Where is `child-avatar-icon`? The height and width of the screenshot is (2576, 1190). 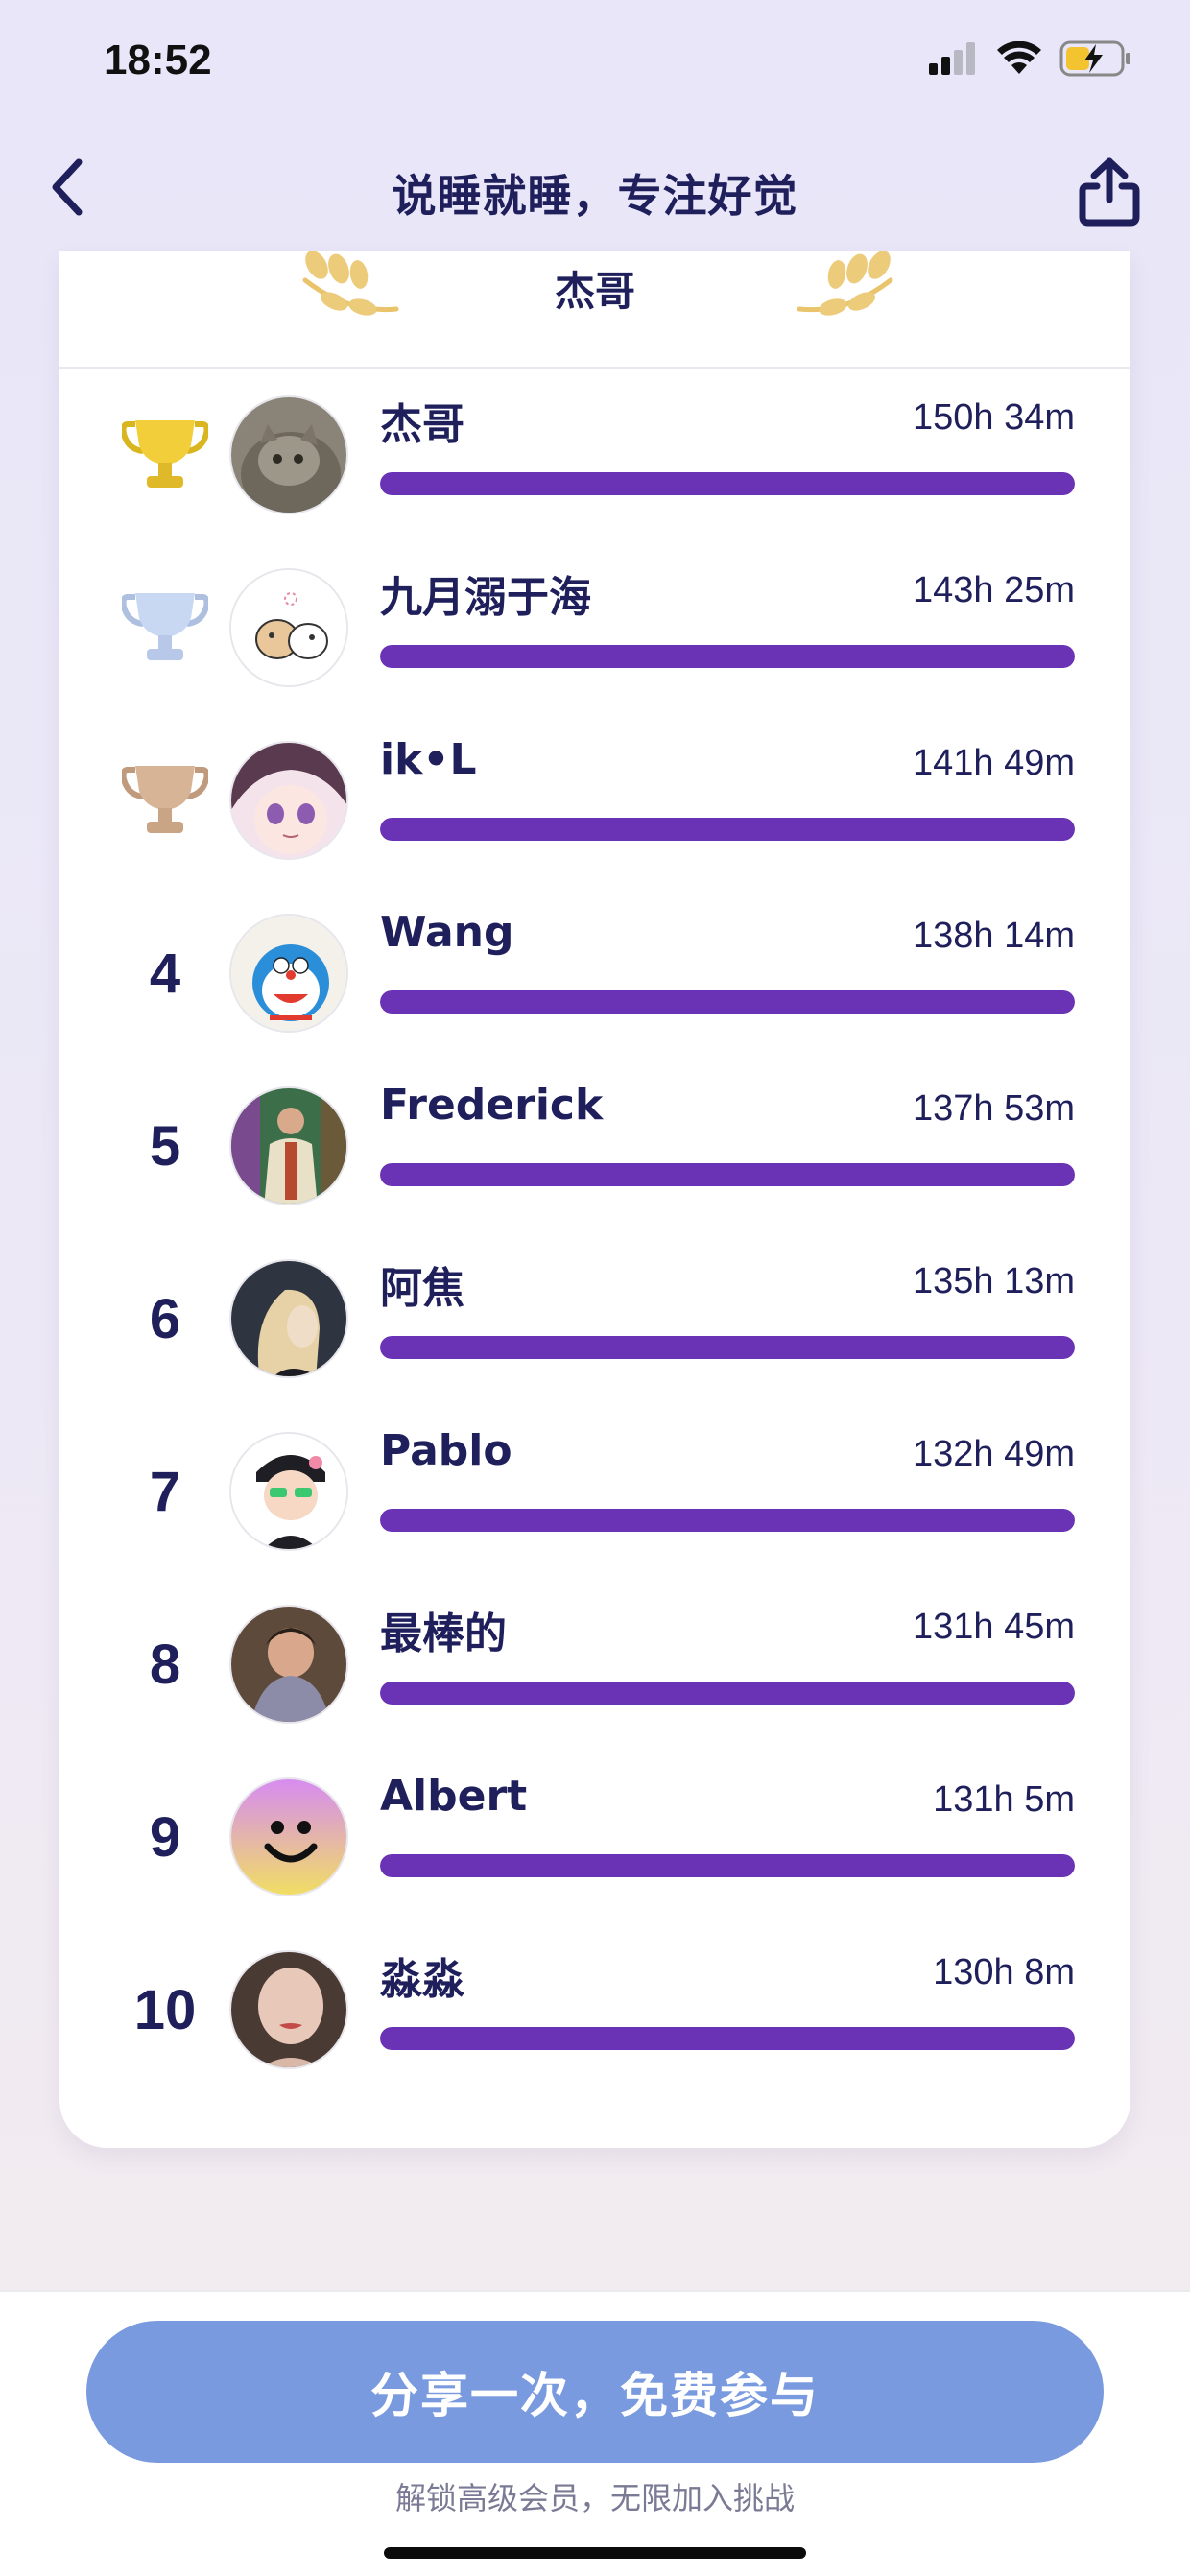
child-avatar-icon is located at coordinates (289, 1664).